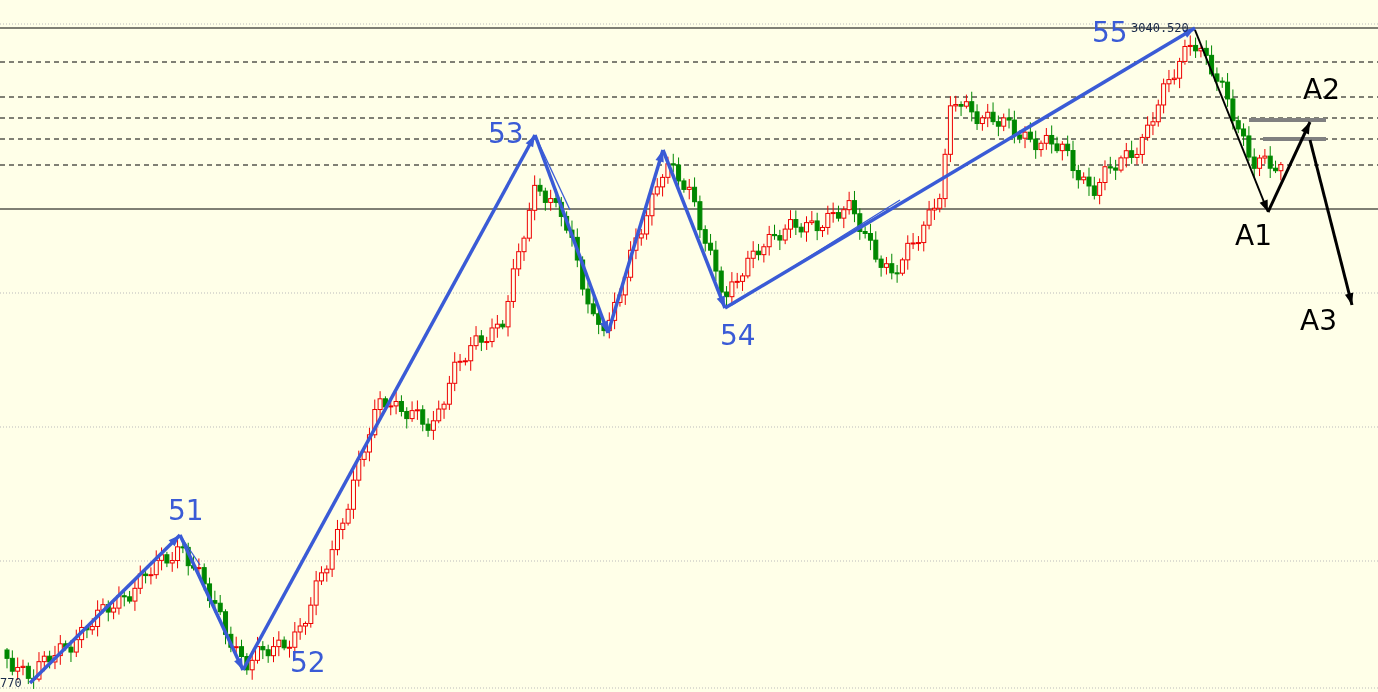 The height and width of the screenshot is (692, 1378). I want to click on projection-label: A3, so click(1318, 320).